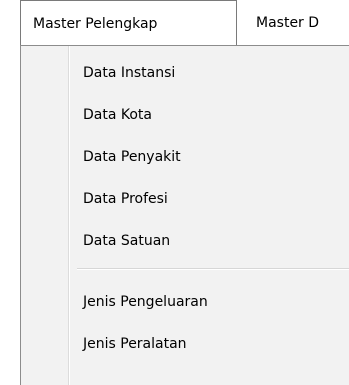 The image size is (349, 385). I want to click on menu-item-data-satuan: Data Satuan, so click(185, 241).